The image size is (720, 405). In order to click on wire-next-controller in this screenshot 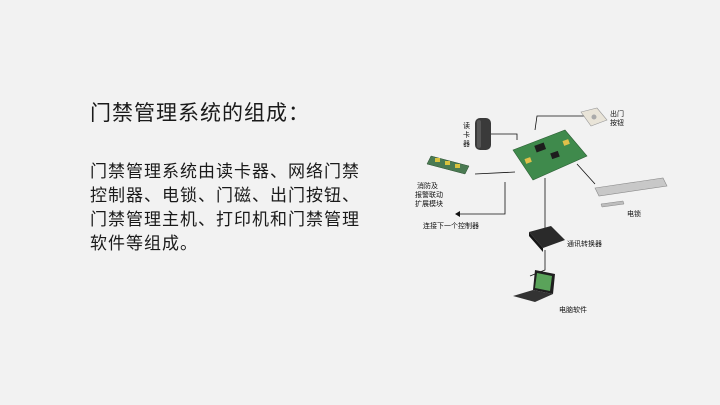, I will do `click(483, 198)`.